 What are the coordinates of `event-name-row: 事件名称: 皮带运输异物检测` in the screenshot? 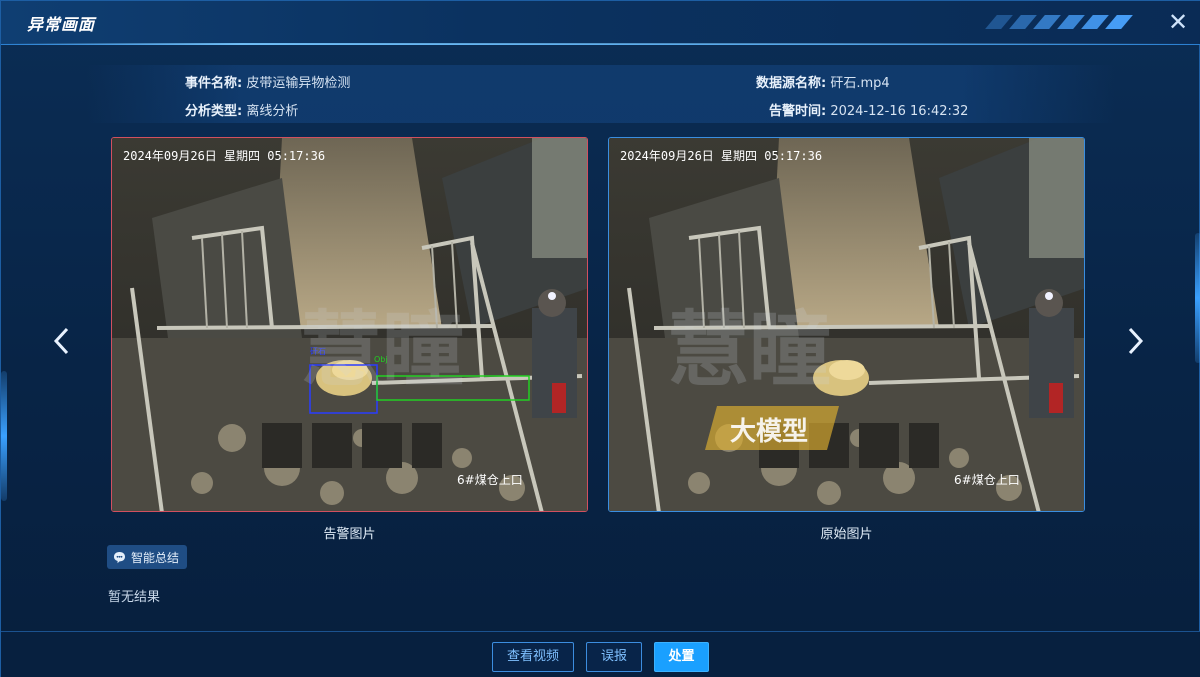 It's located at (267, 81).